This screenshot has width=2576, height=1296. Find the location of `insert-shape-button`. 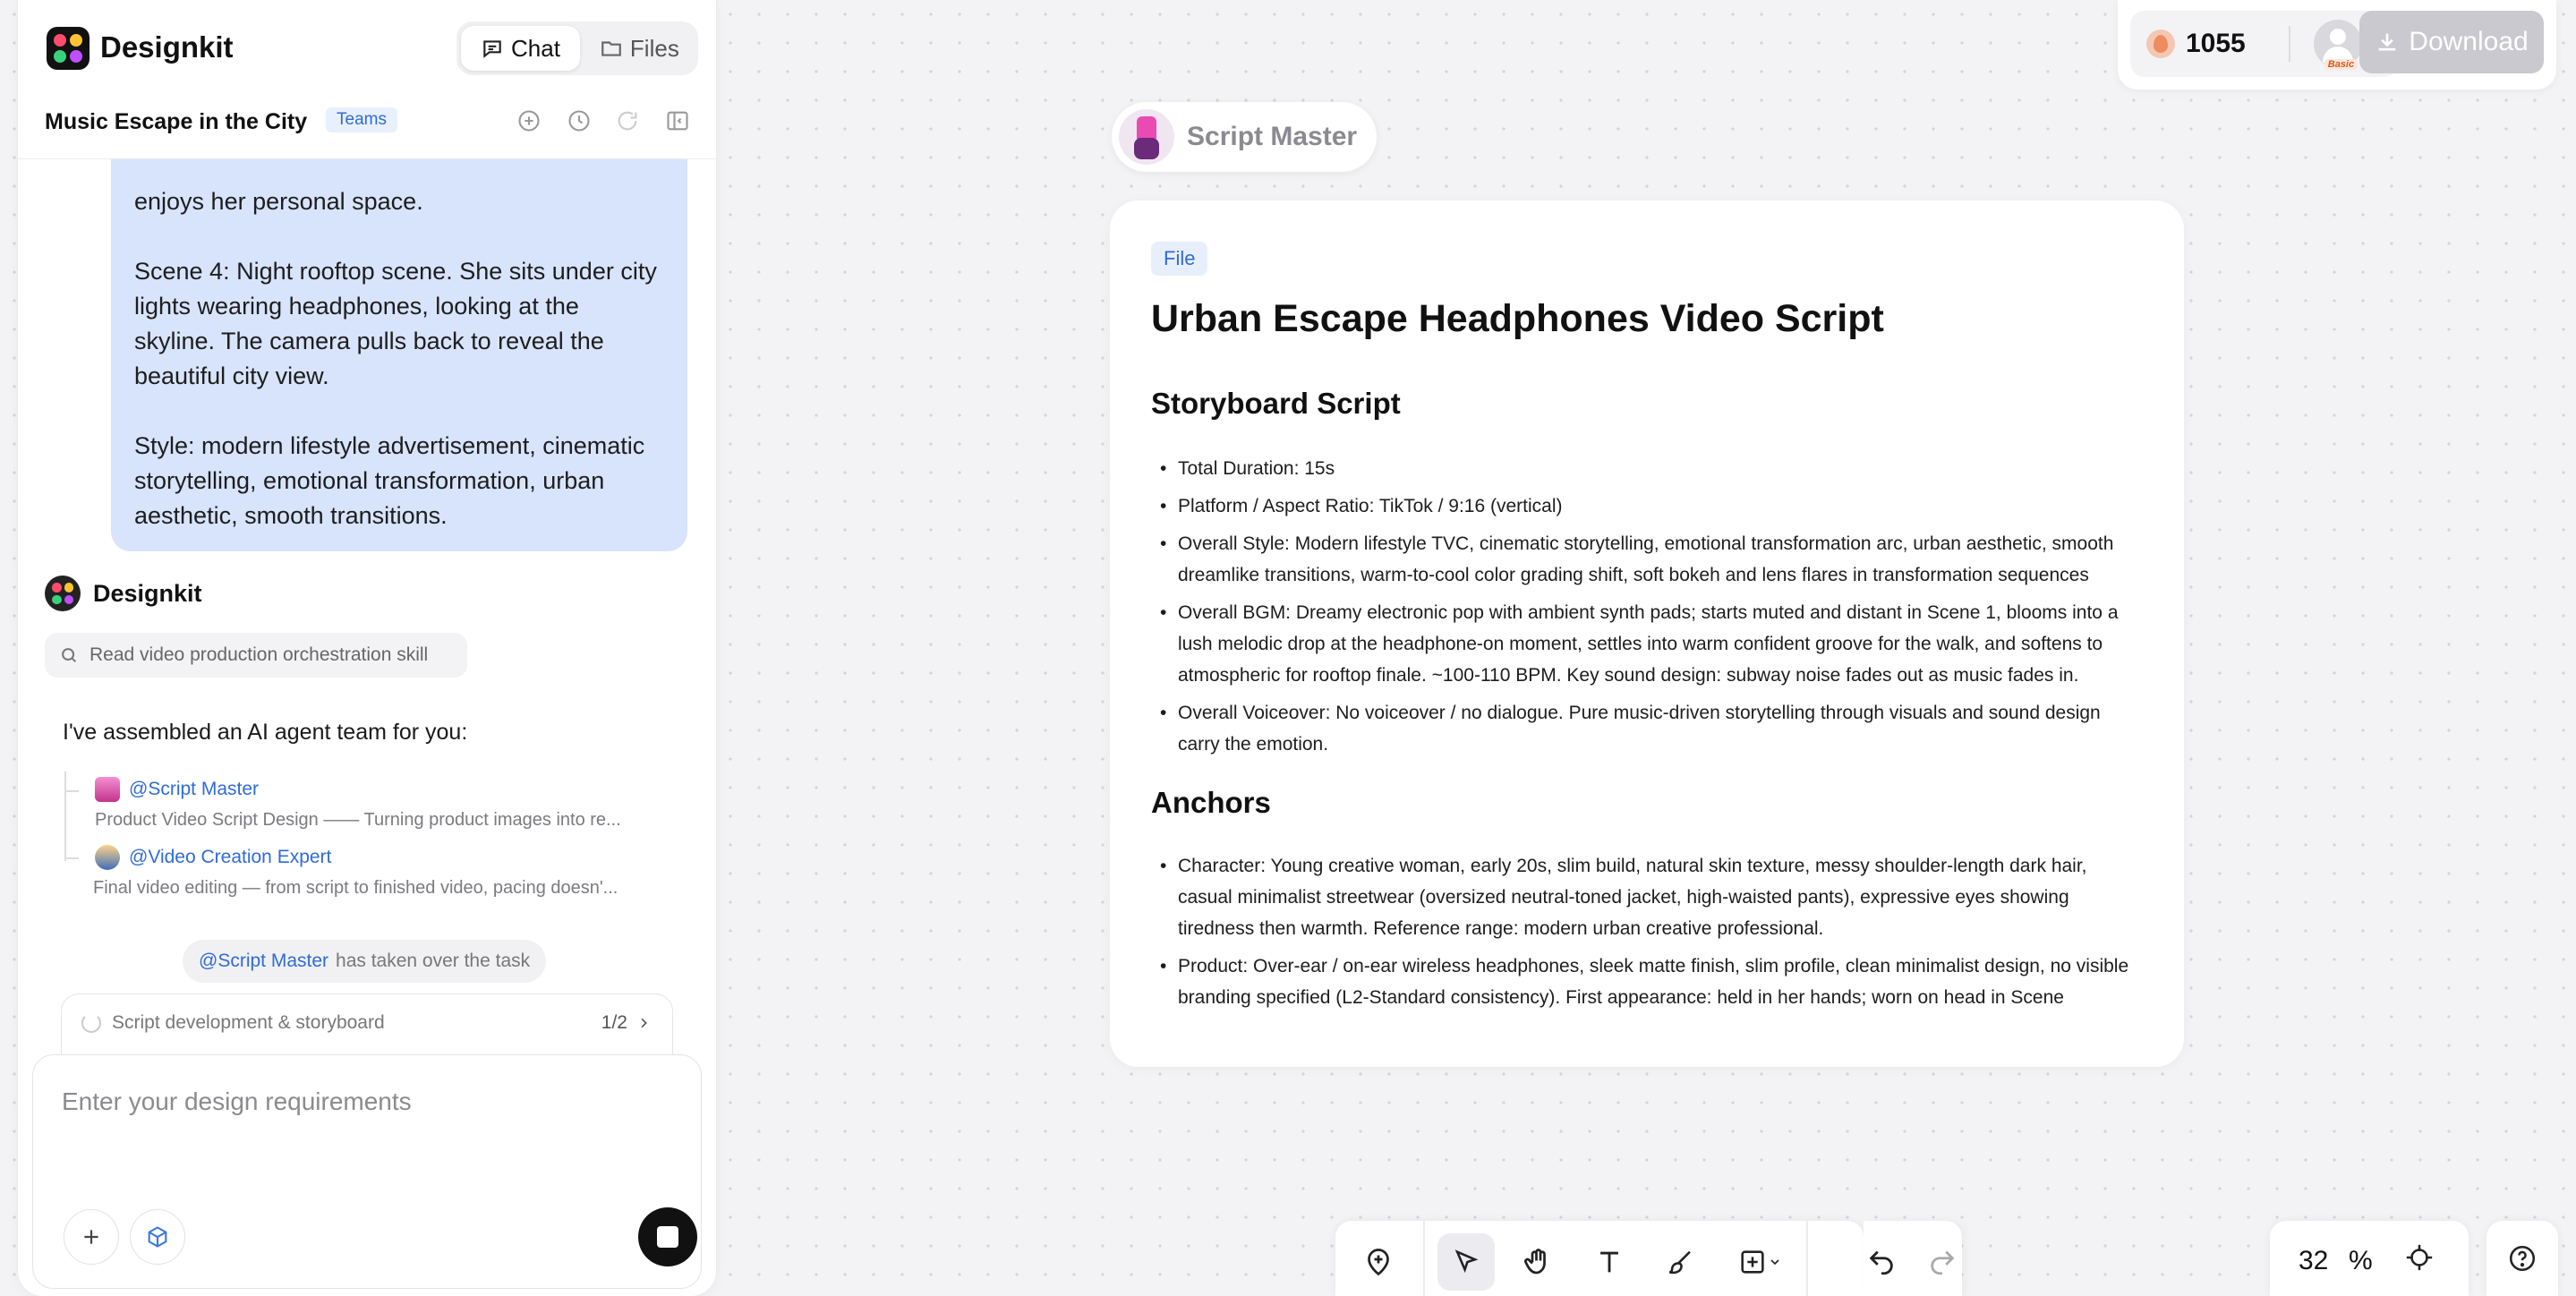

insert-shape-button is located at coordinates (1760, 1262).